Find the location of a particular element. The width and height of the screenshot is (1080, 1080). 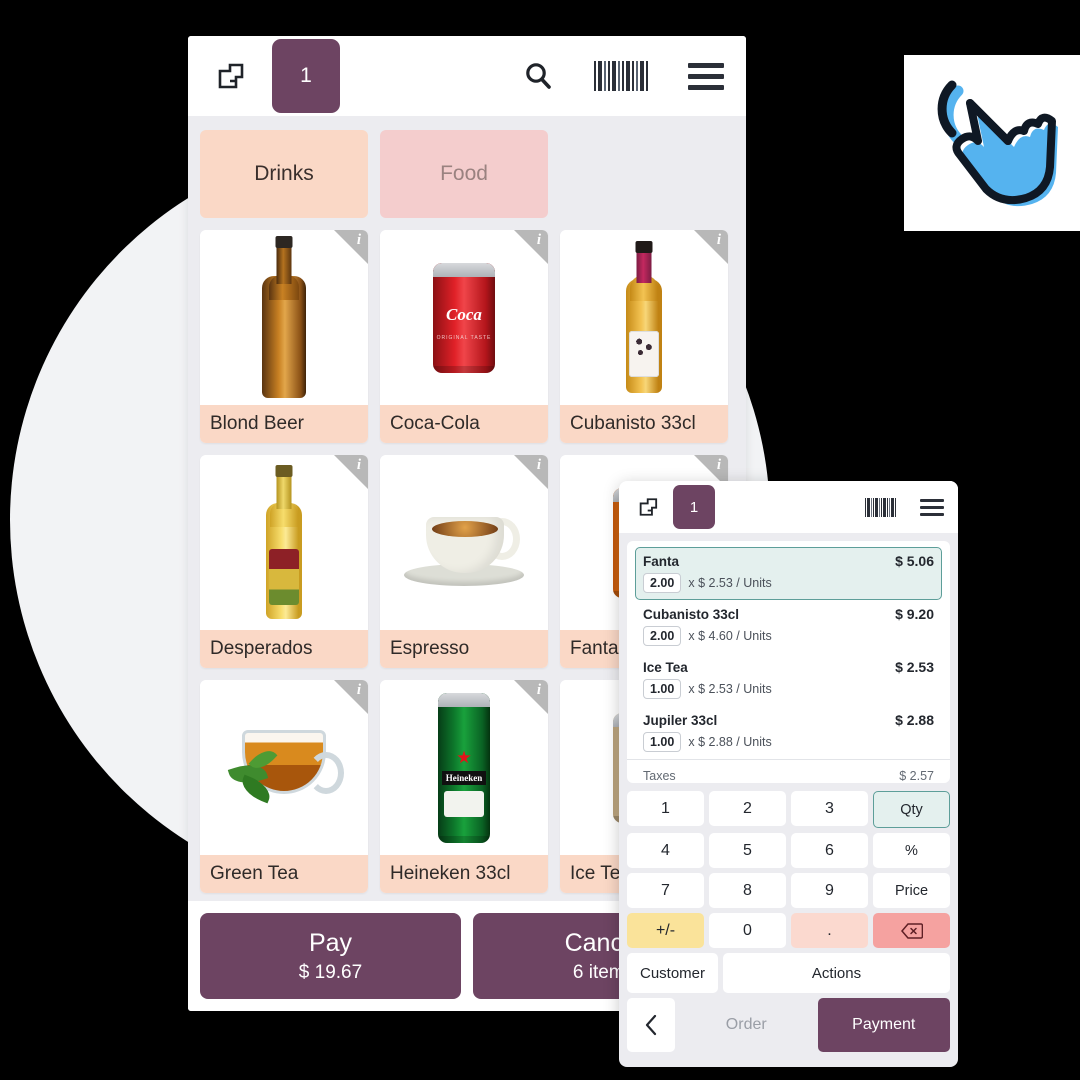

cart-line-item: Fanta $ 5.06 2.00 x $ 2.53 / Units is located at coordinates (788, 573).